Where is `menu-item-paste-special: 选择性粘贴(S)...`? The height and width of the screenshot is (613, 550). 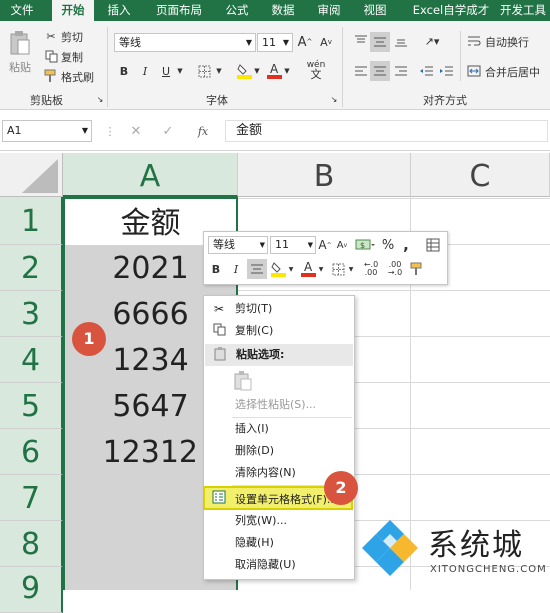
menu-item-paste-special: 选择性粘贴(S)... is located at coordinates (279, 405).